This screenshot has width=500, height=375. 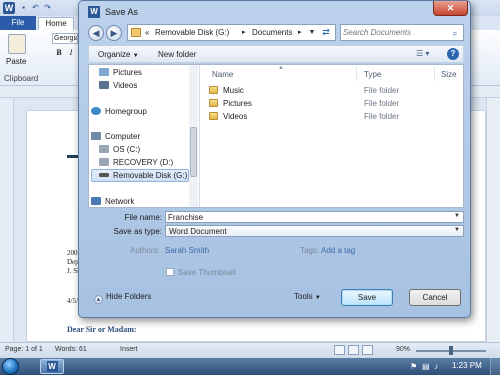 I want to click on tools-label: Tools, so click(x=303, y=296).